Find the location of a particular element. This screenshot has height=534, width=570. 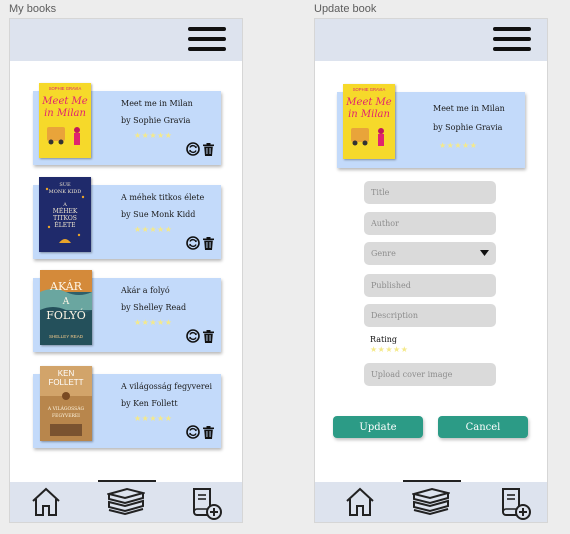

cancel-button: Cancel is located at coordinates (483, 427).